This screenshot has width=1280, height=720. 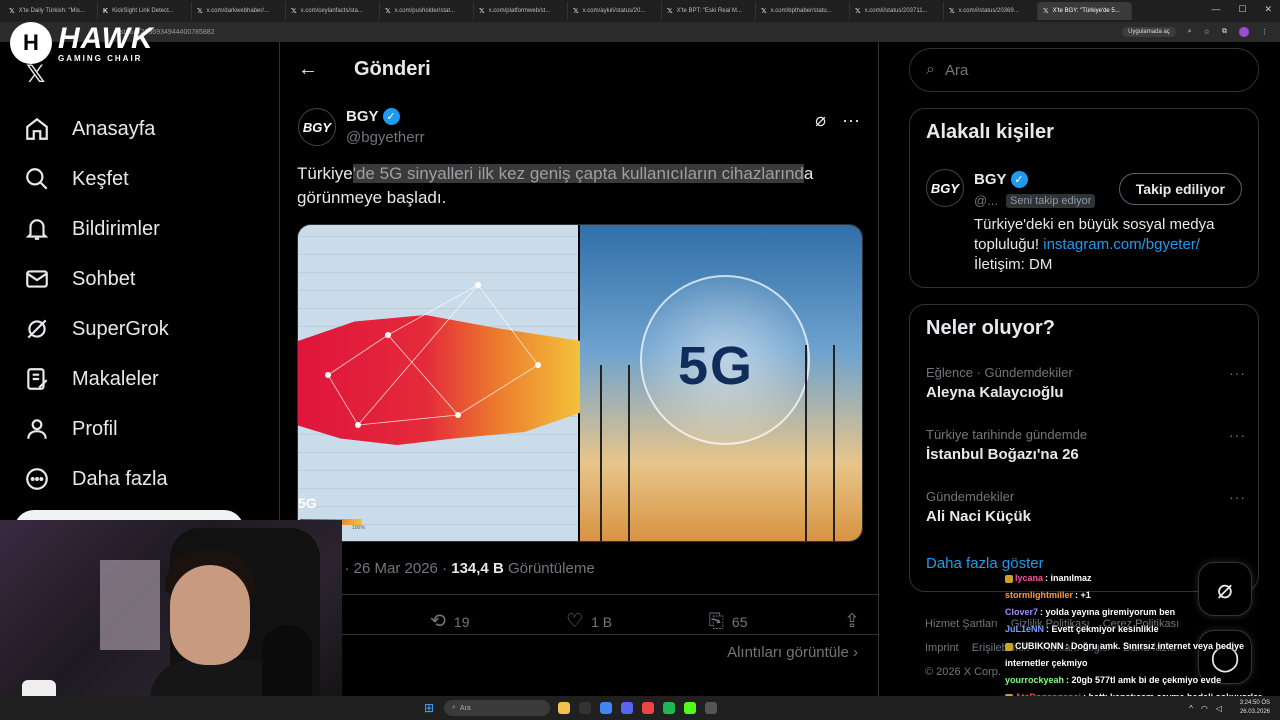 What do you see at coordinates (148, 429) in the screenshot?
I see `sidebar-item-profile: Profil` at bounding box center [148, 429].